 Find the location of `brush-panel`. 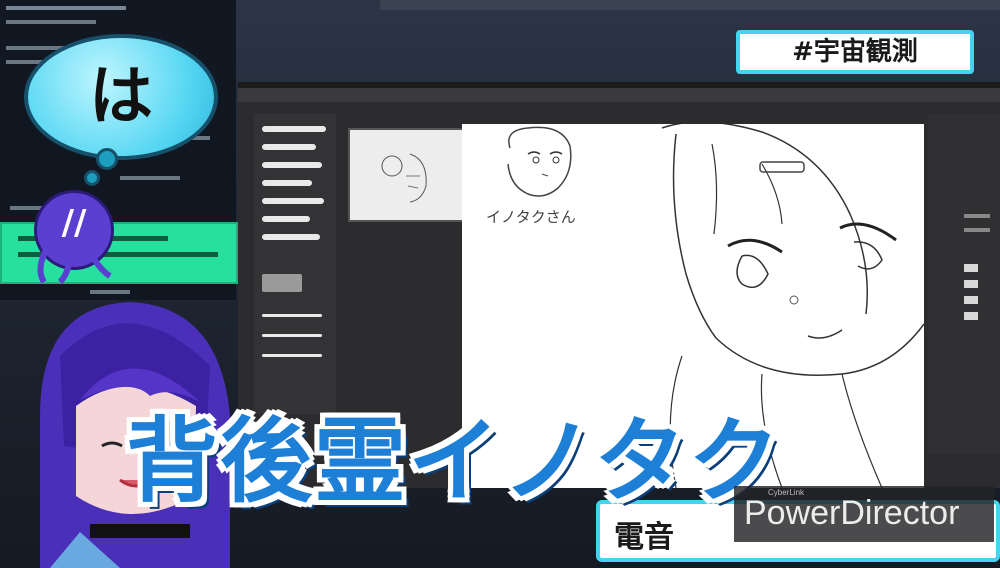

brush-panel is located at coordinates (295, 264).